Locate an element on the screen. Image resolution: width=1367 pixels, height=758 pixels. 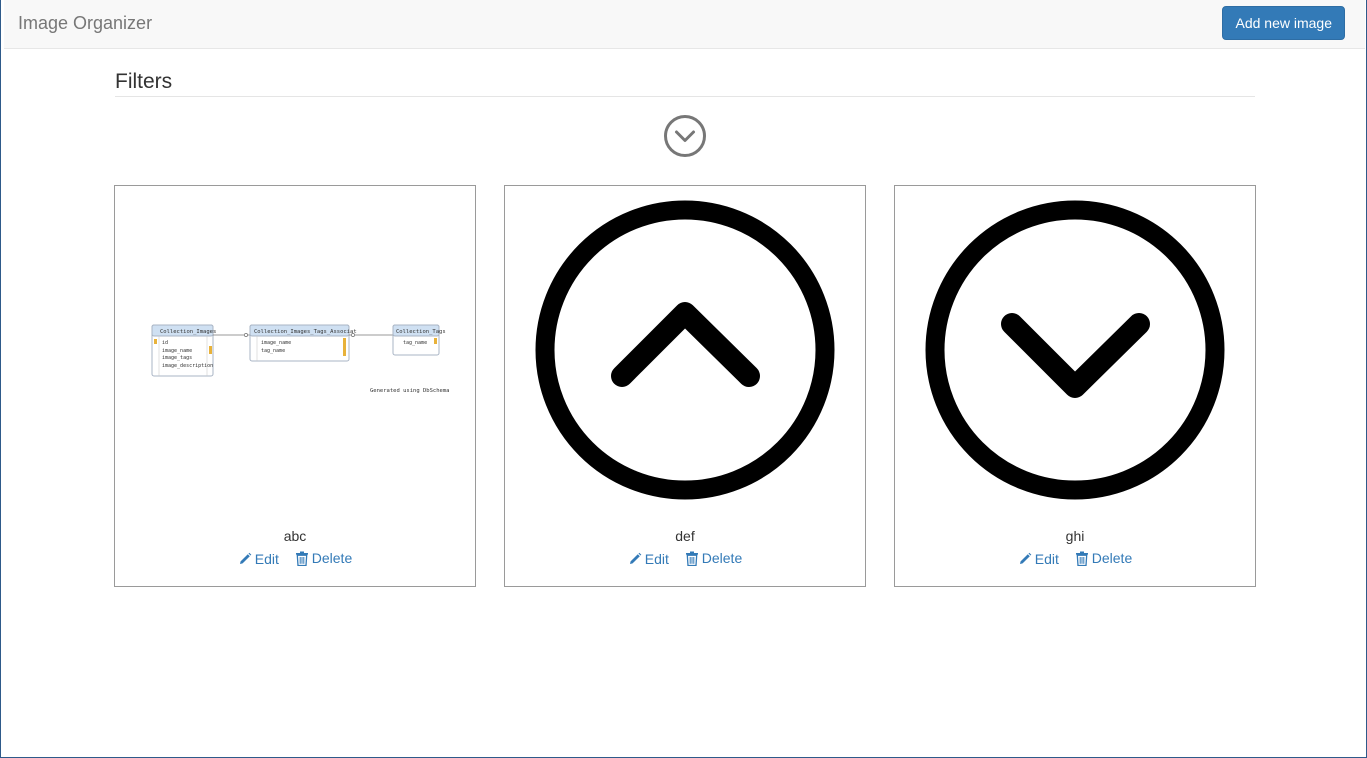
schema-footer-text: Generated using DbSchema is located at coordinates (409, 391).